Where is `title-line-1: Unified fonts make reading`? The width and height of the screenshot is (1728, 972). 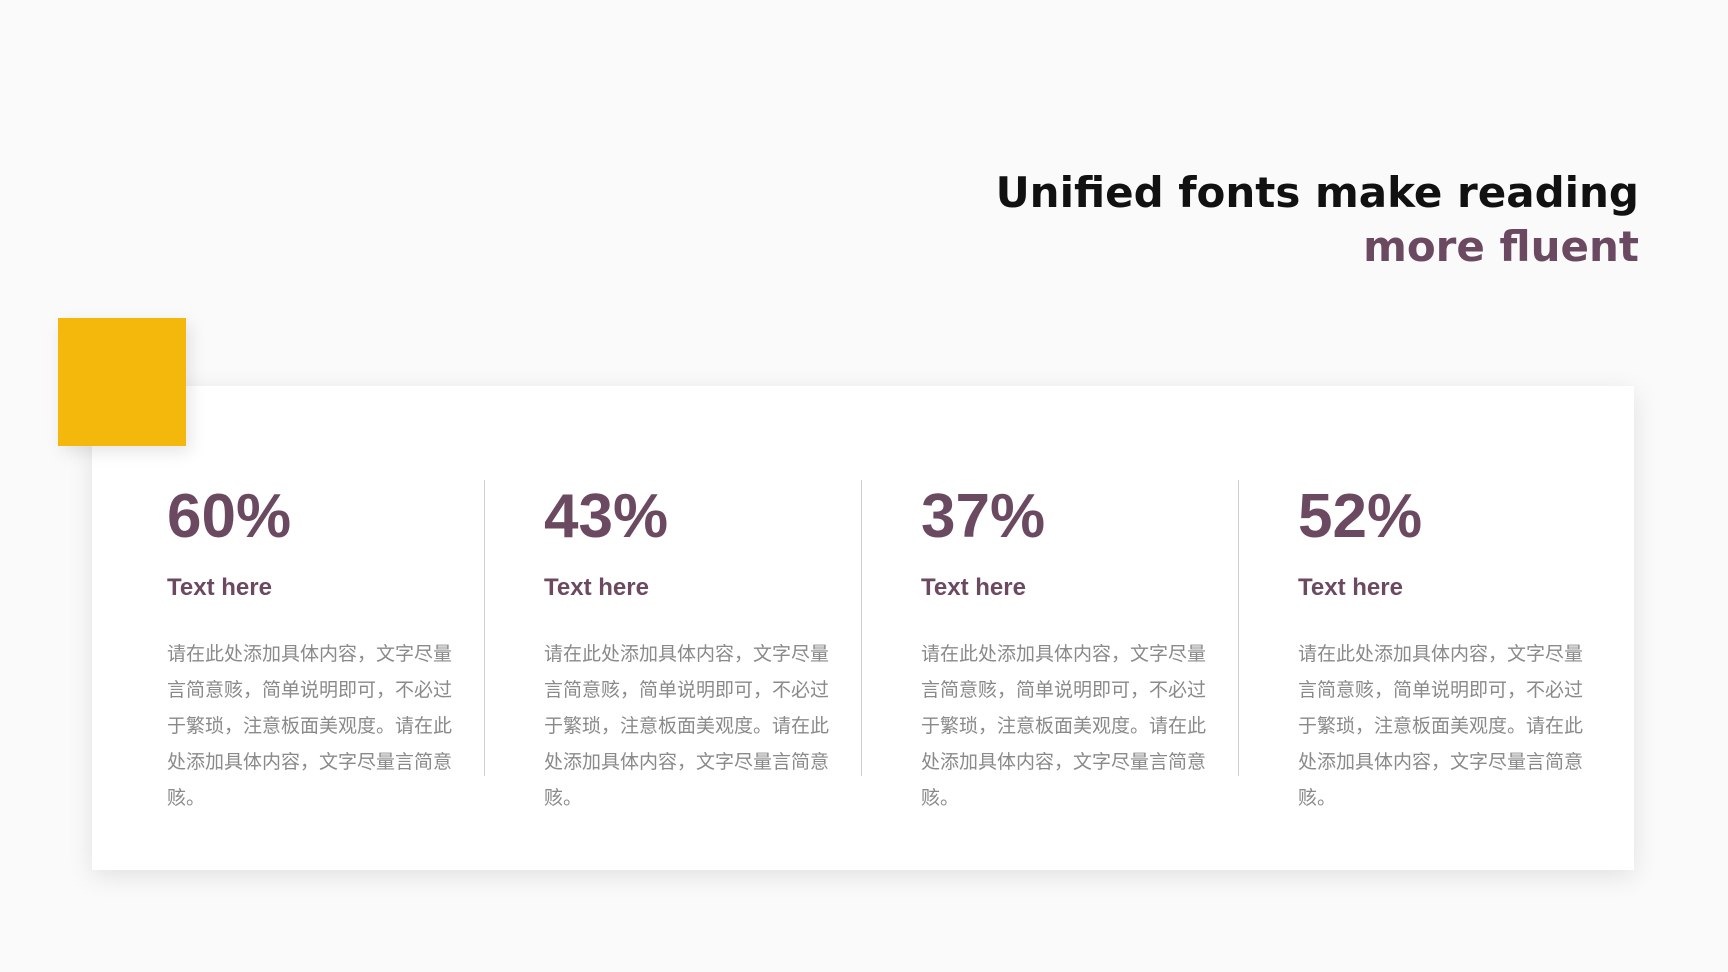 title-line-1: Unified fonts make reading is located at coordinates (1317, 192).